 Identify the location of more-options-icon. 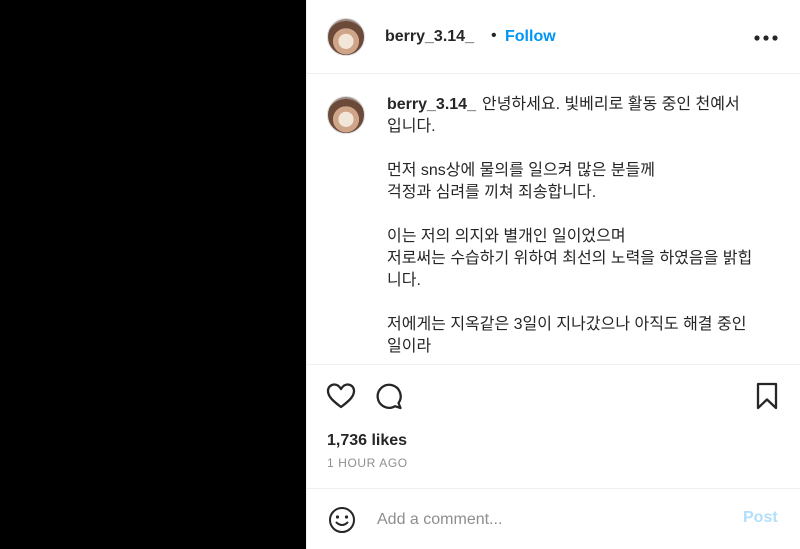
(766, 38).